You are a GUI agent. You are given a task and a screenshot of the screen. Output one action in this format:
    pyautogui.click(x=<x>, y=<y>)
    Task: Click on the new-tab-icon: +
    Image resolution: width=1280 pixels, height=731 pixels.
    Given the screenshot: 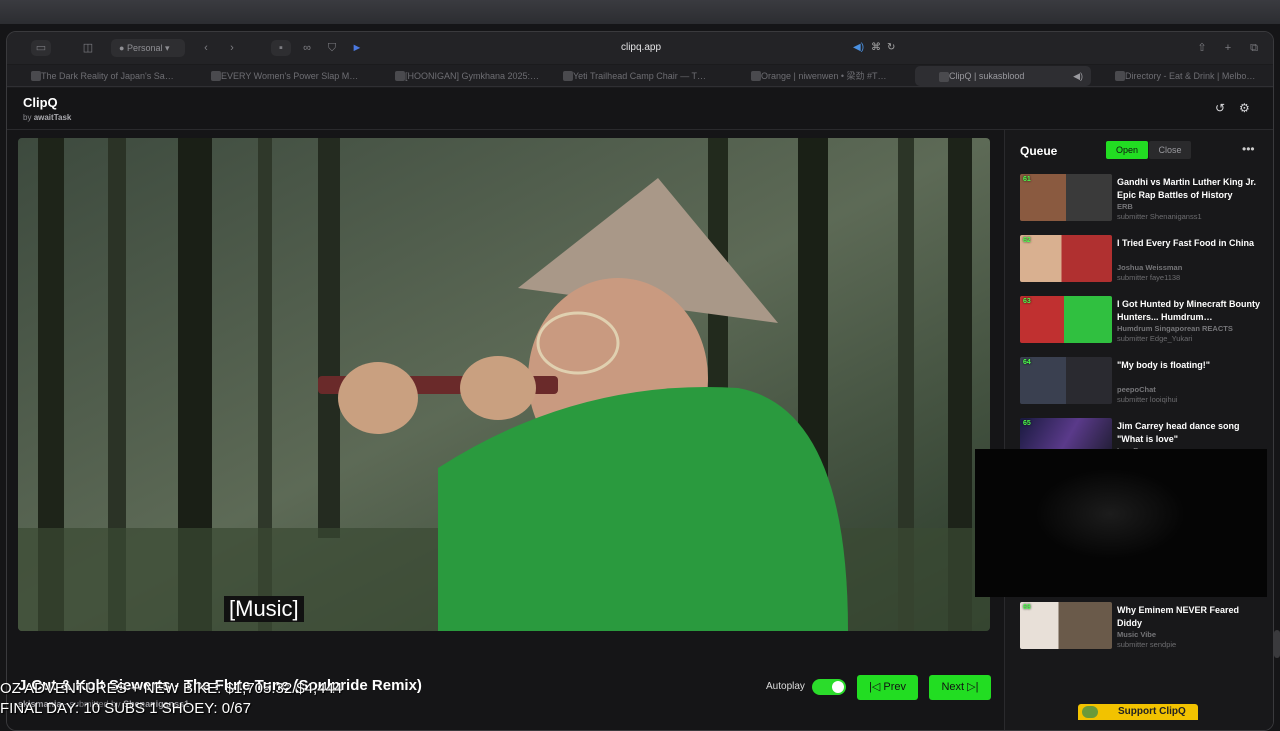 What is the action you would take?
    pyautogui.click(x=1228, y=48)
    